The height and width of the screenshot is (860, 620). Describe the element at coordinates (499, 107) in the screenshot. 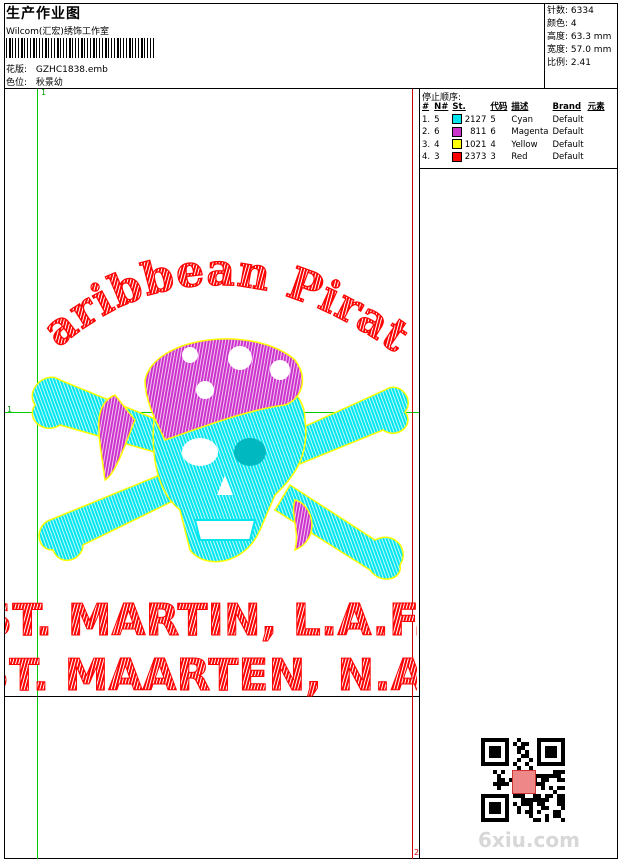

I see `sequence-header: 代码` at that location.